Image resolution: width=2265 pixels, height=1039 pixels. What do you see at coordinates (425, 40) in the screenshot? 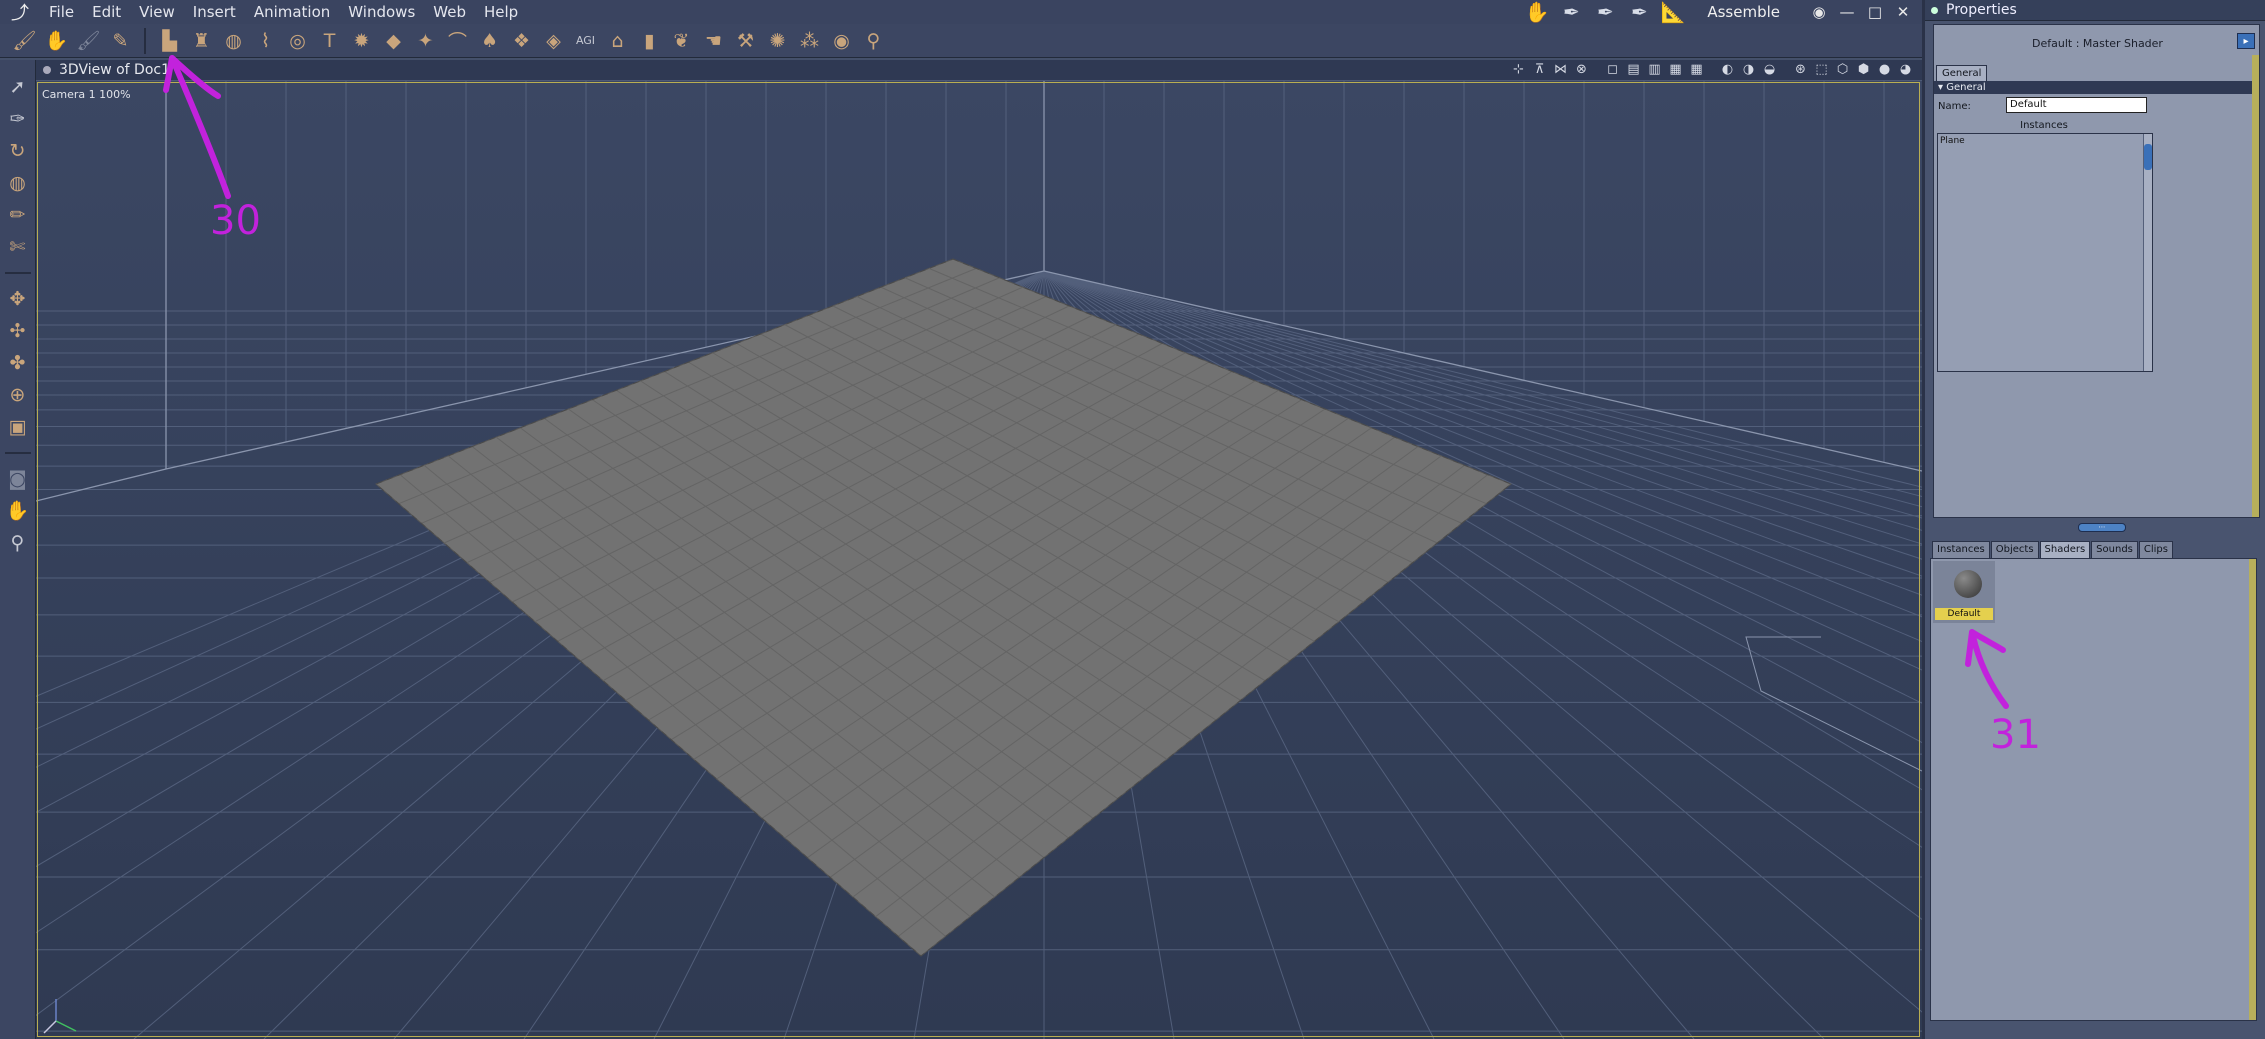
I see `landscape-icon: ✦` at bounding box center [425, 40].